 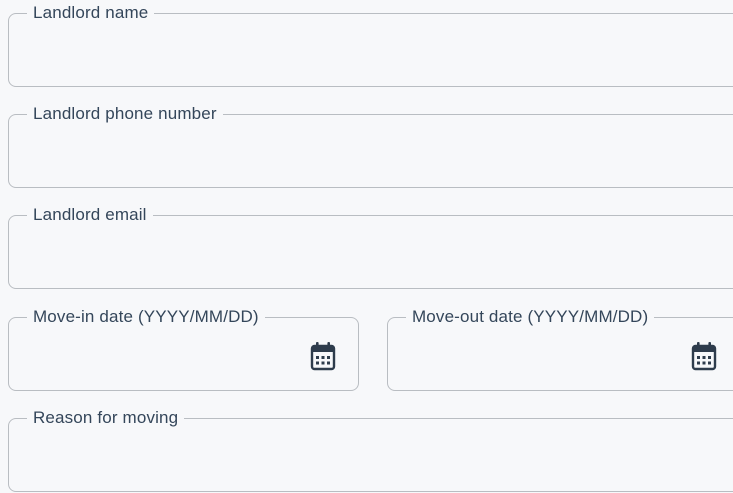 I want to click on move-out-date-field: Move-out date (YYYY/MM/DD), so click(x=560, y=348).